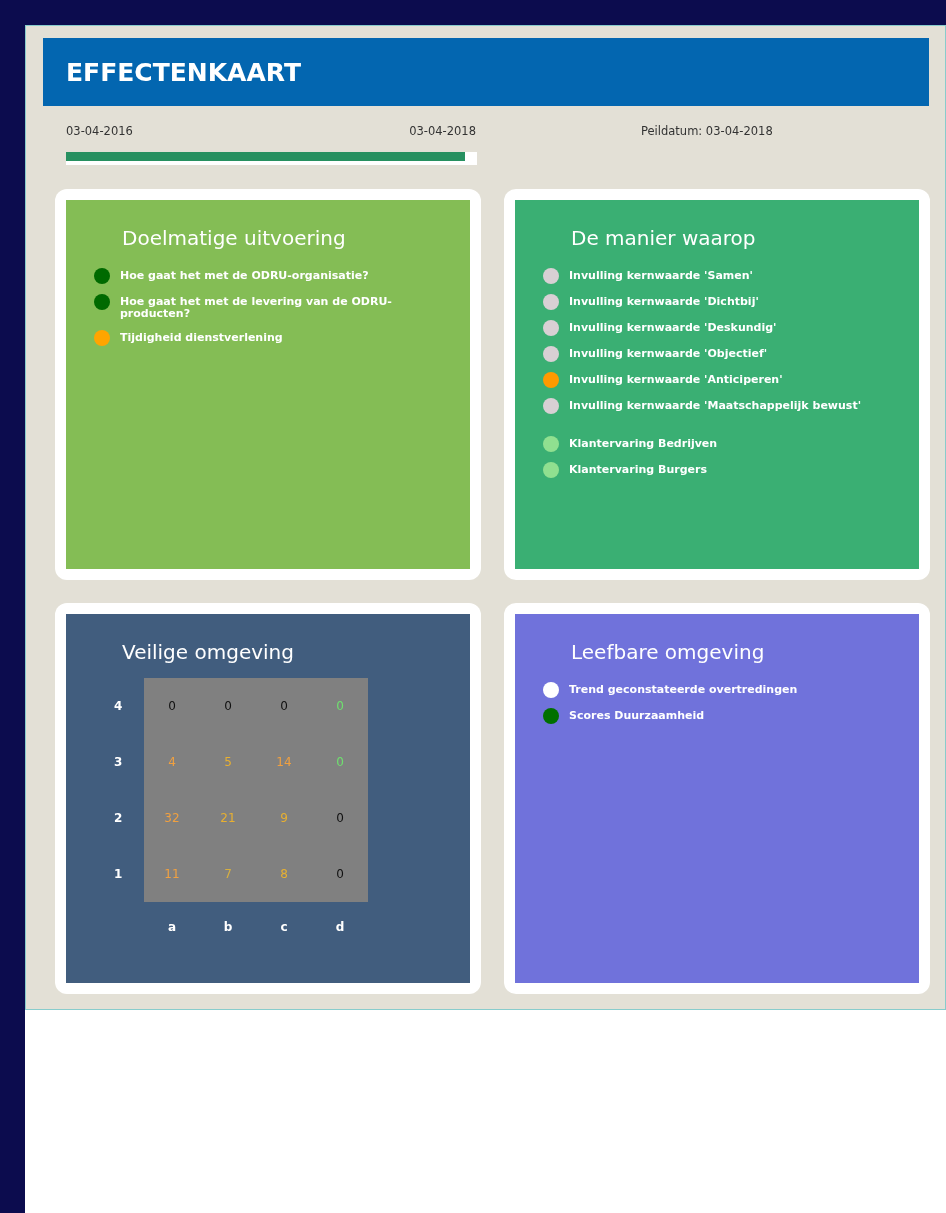 The image size is (946, 1213). Describe the element at coordinates (284, 874) in the screenshot. I see `matrix-value: 8` at that location.